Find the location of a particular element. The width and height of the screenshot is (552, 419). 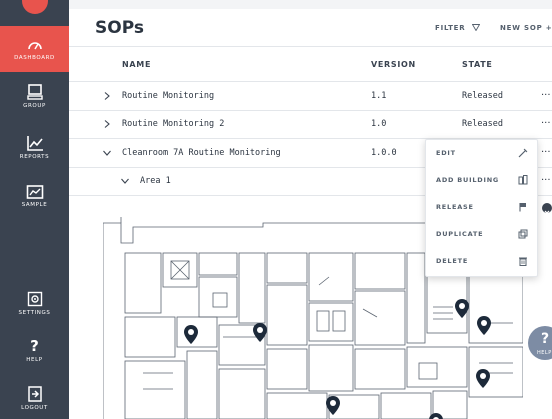

filter-button: FILTER is located at coordinates (457, 28).